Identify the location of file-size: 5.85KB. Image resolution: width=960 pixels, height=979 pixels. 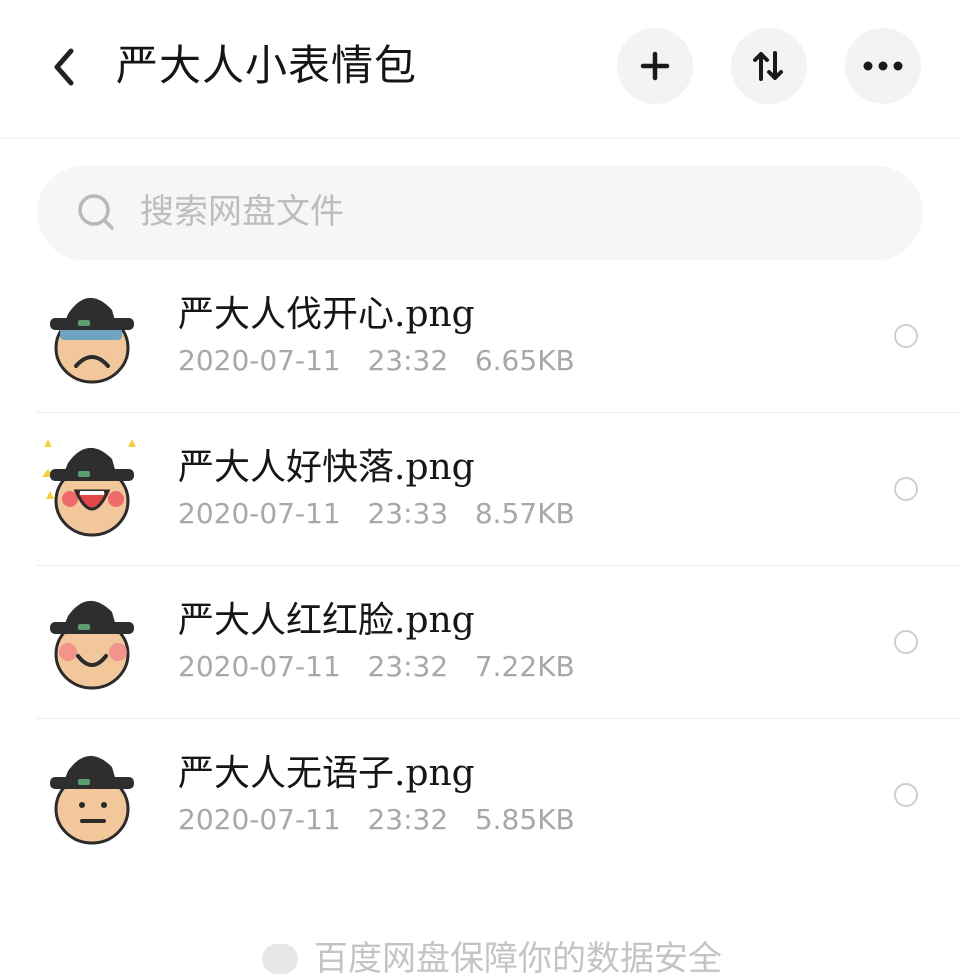
(524, 819).